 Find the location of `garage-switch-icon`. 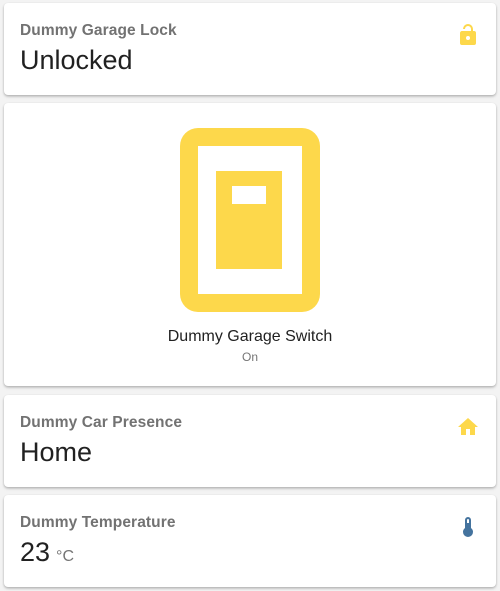

garage-switch-icon is located at coordinates (250, 220).